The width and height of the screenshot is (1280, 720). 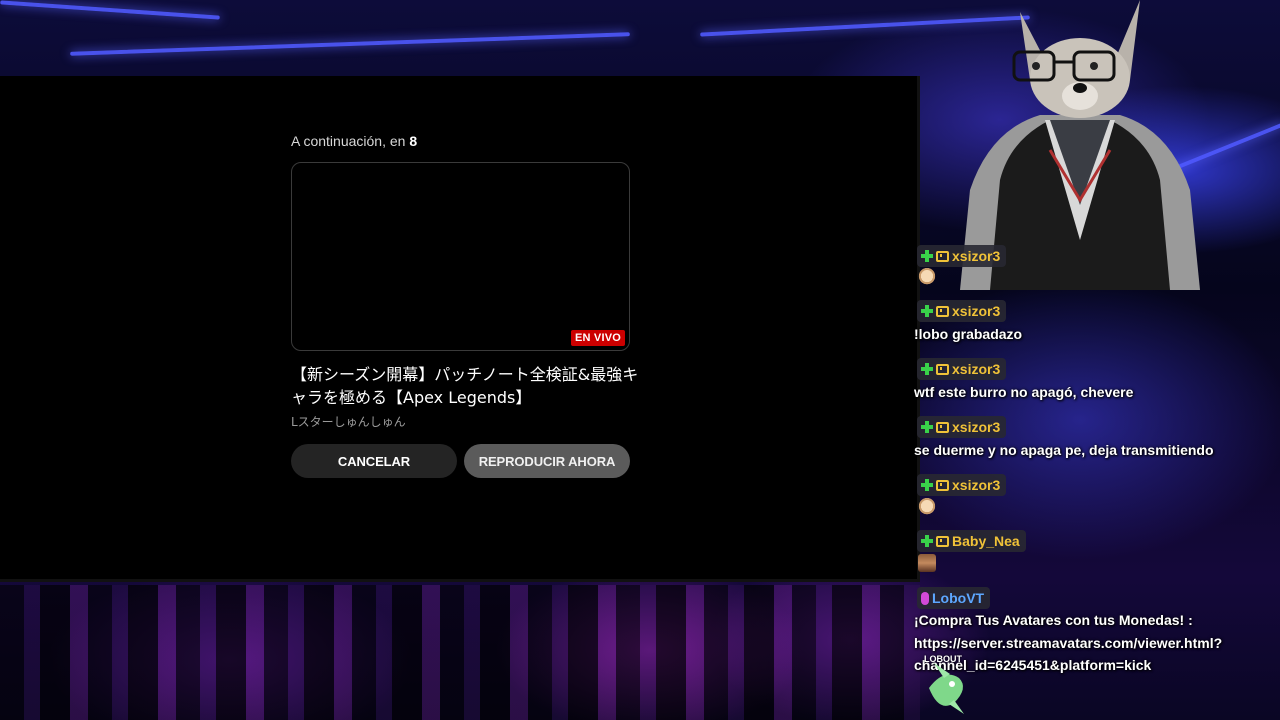 I want to click on chat-username: LoboVT, so click(x=958, y=598).